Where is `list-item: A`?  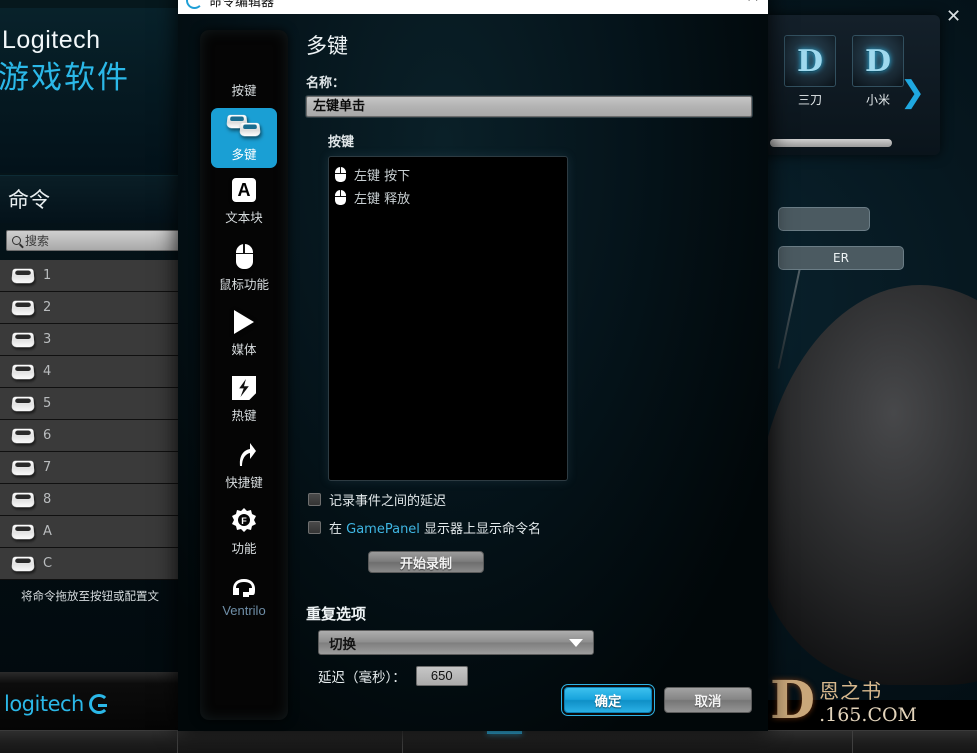
list-item: A is located at coordinates (90, 532).